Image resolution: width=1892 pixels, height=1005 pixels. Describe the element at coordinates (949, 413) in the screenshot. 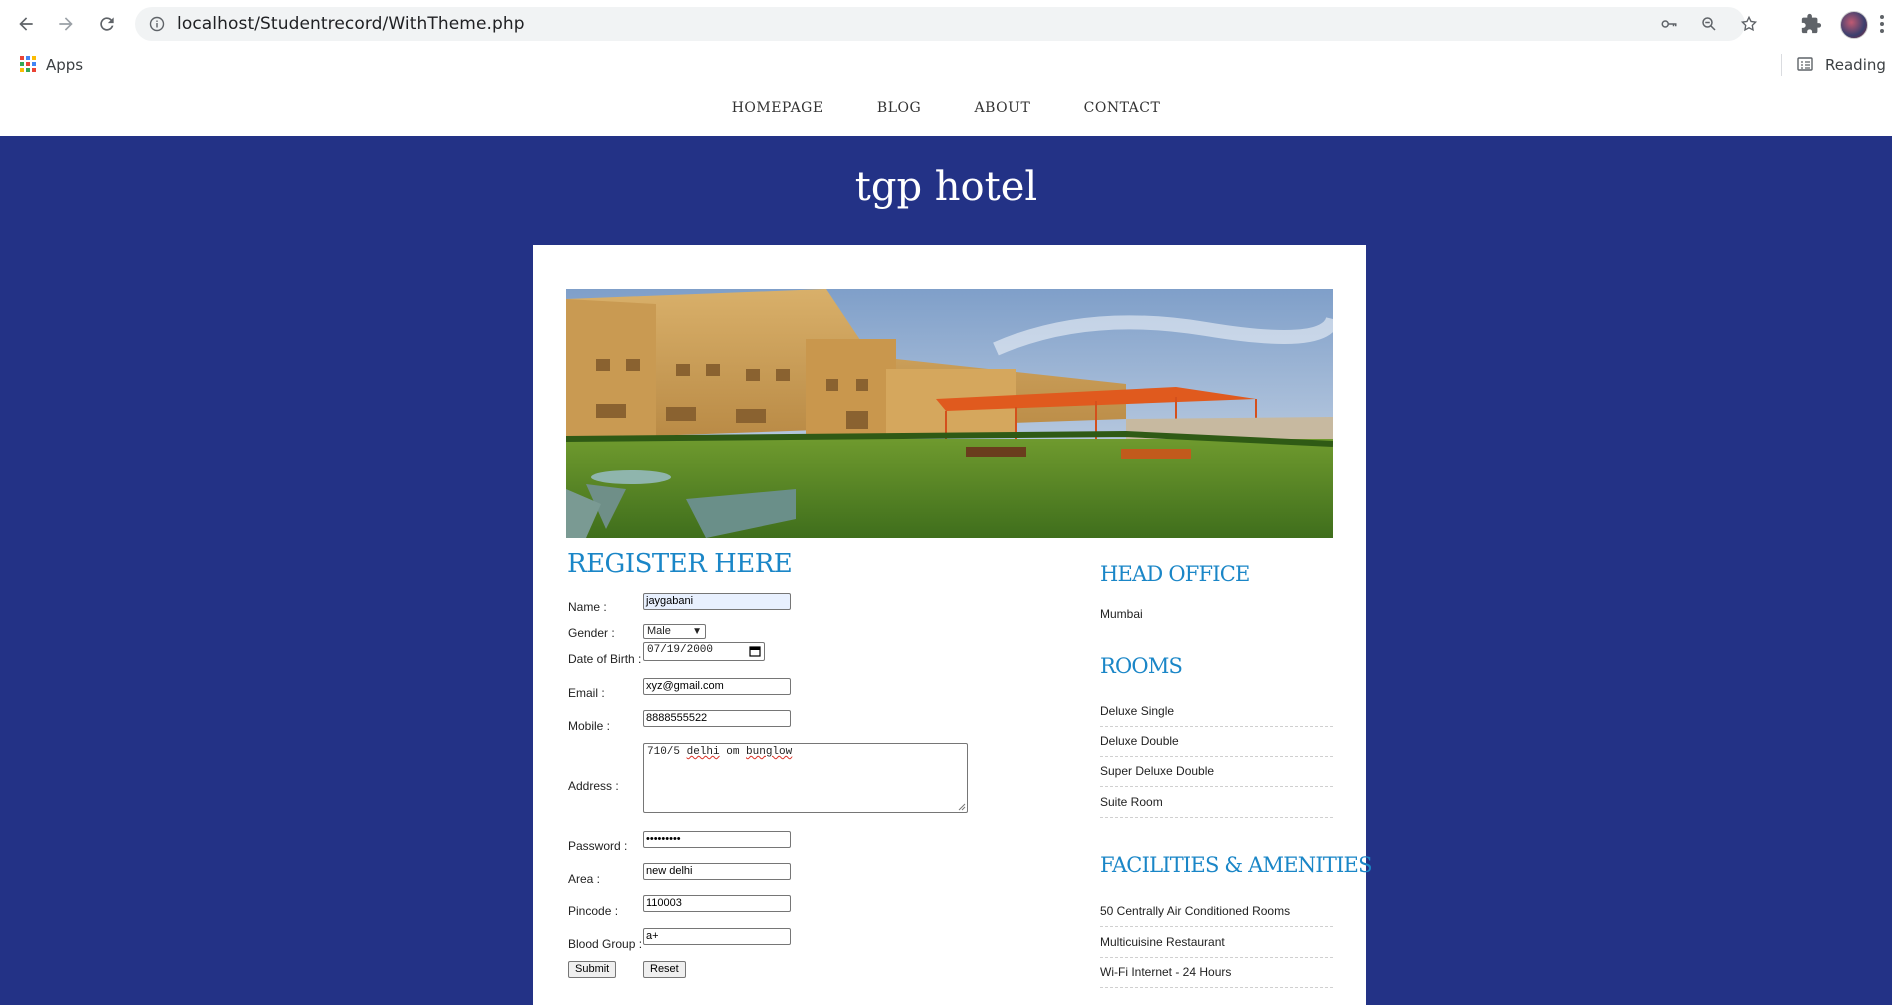

I see `hotel-banner-image` at that location.